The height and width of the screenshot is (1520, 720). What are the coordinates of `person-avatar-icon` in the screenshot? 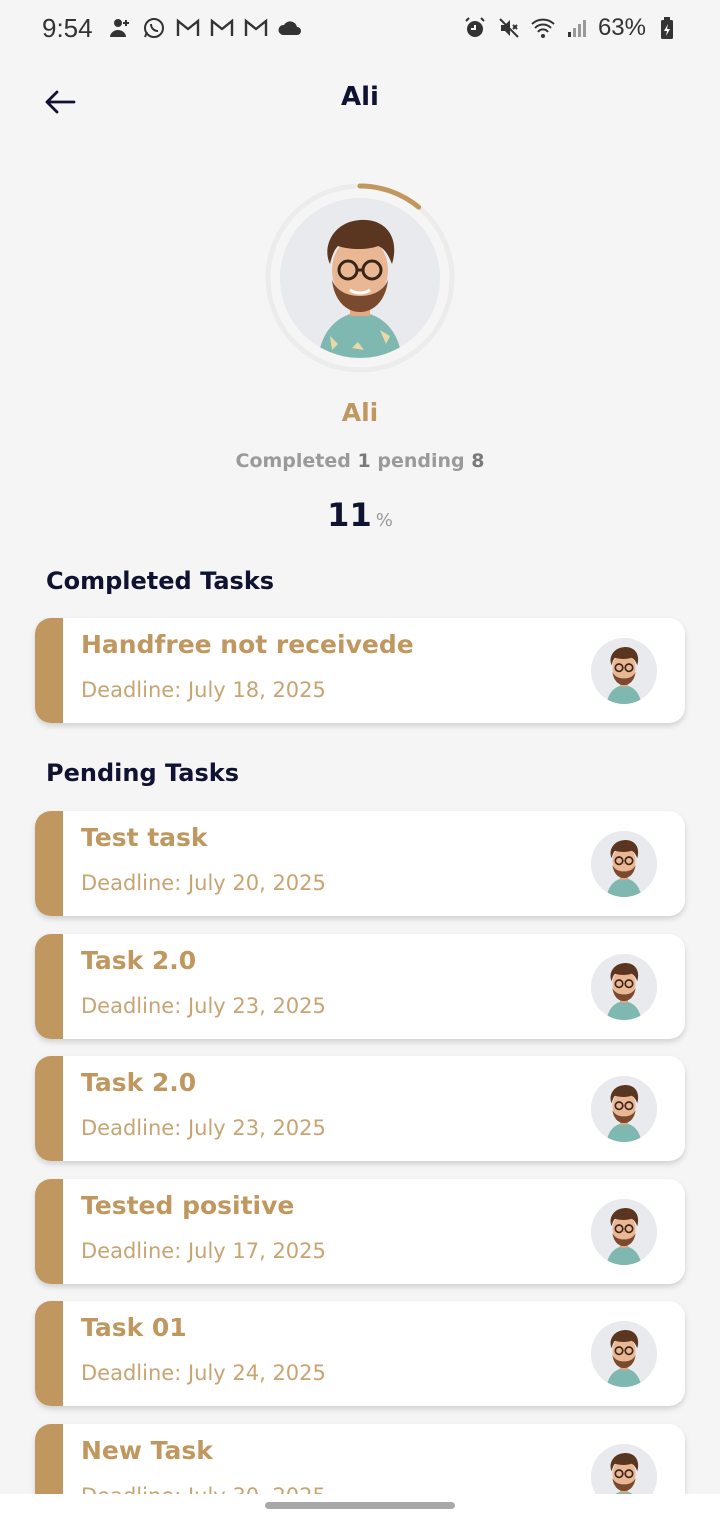 It's located at (360, 278).